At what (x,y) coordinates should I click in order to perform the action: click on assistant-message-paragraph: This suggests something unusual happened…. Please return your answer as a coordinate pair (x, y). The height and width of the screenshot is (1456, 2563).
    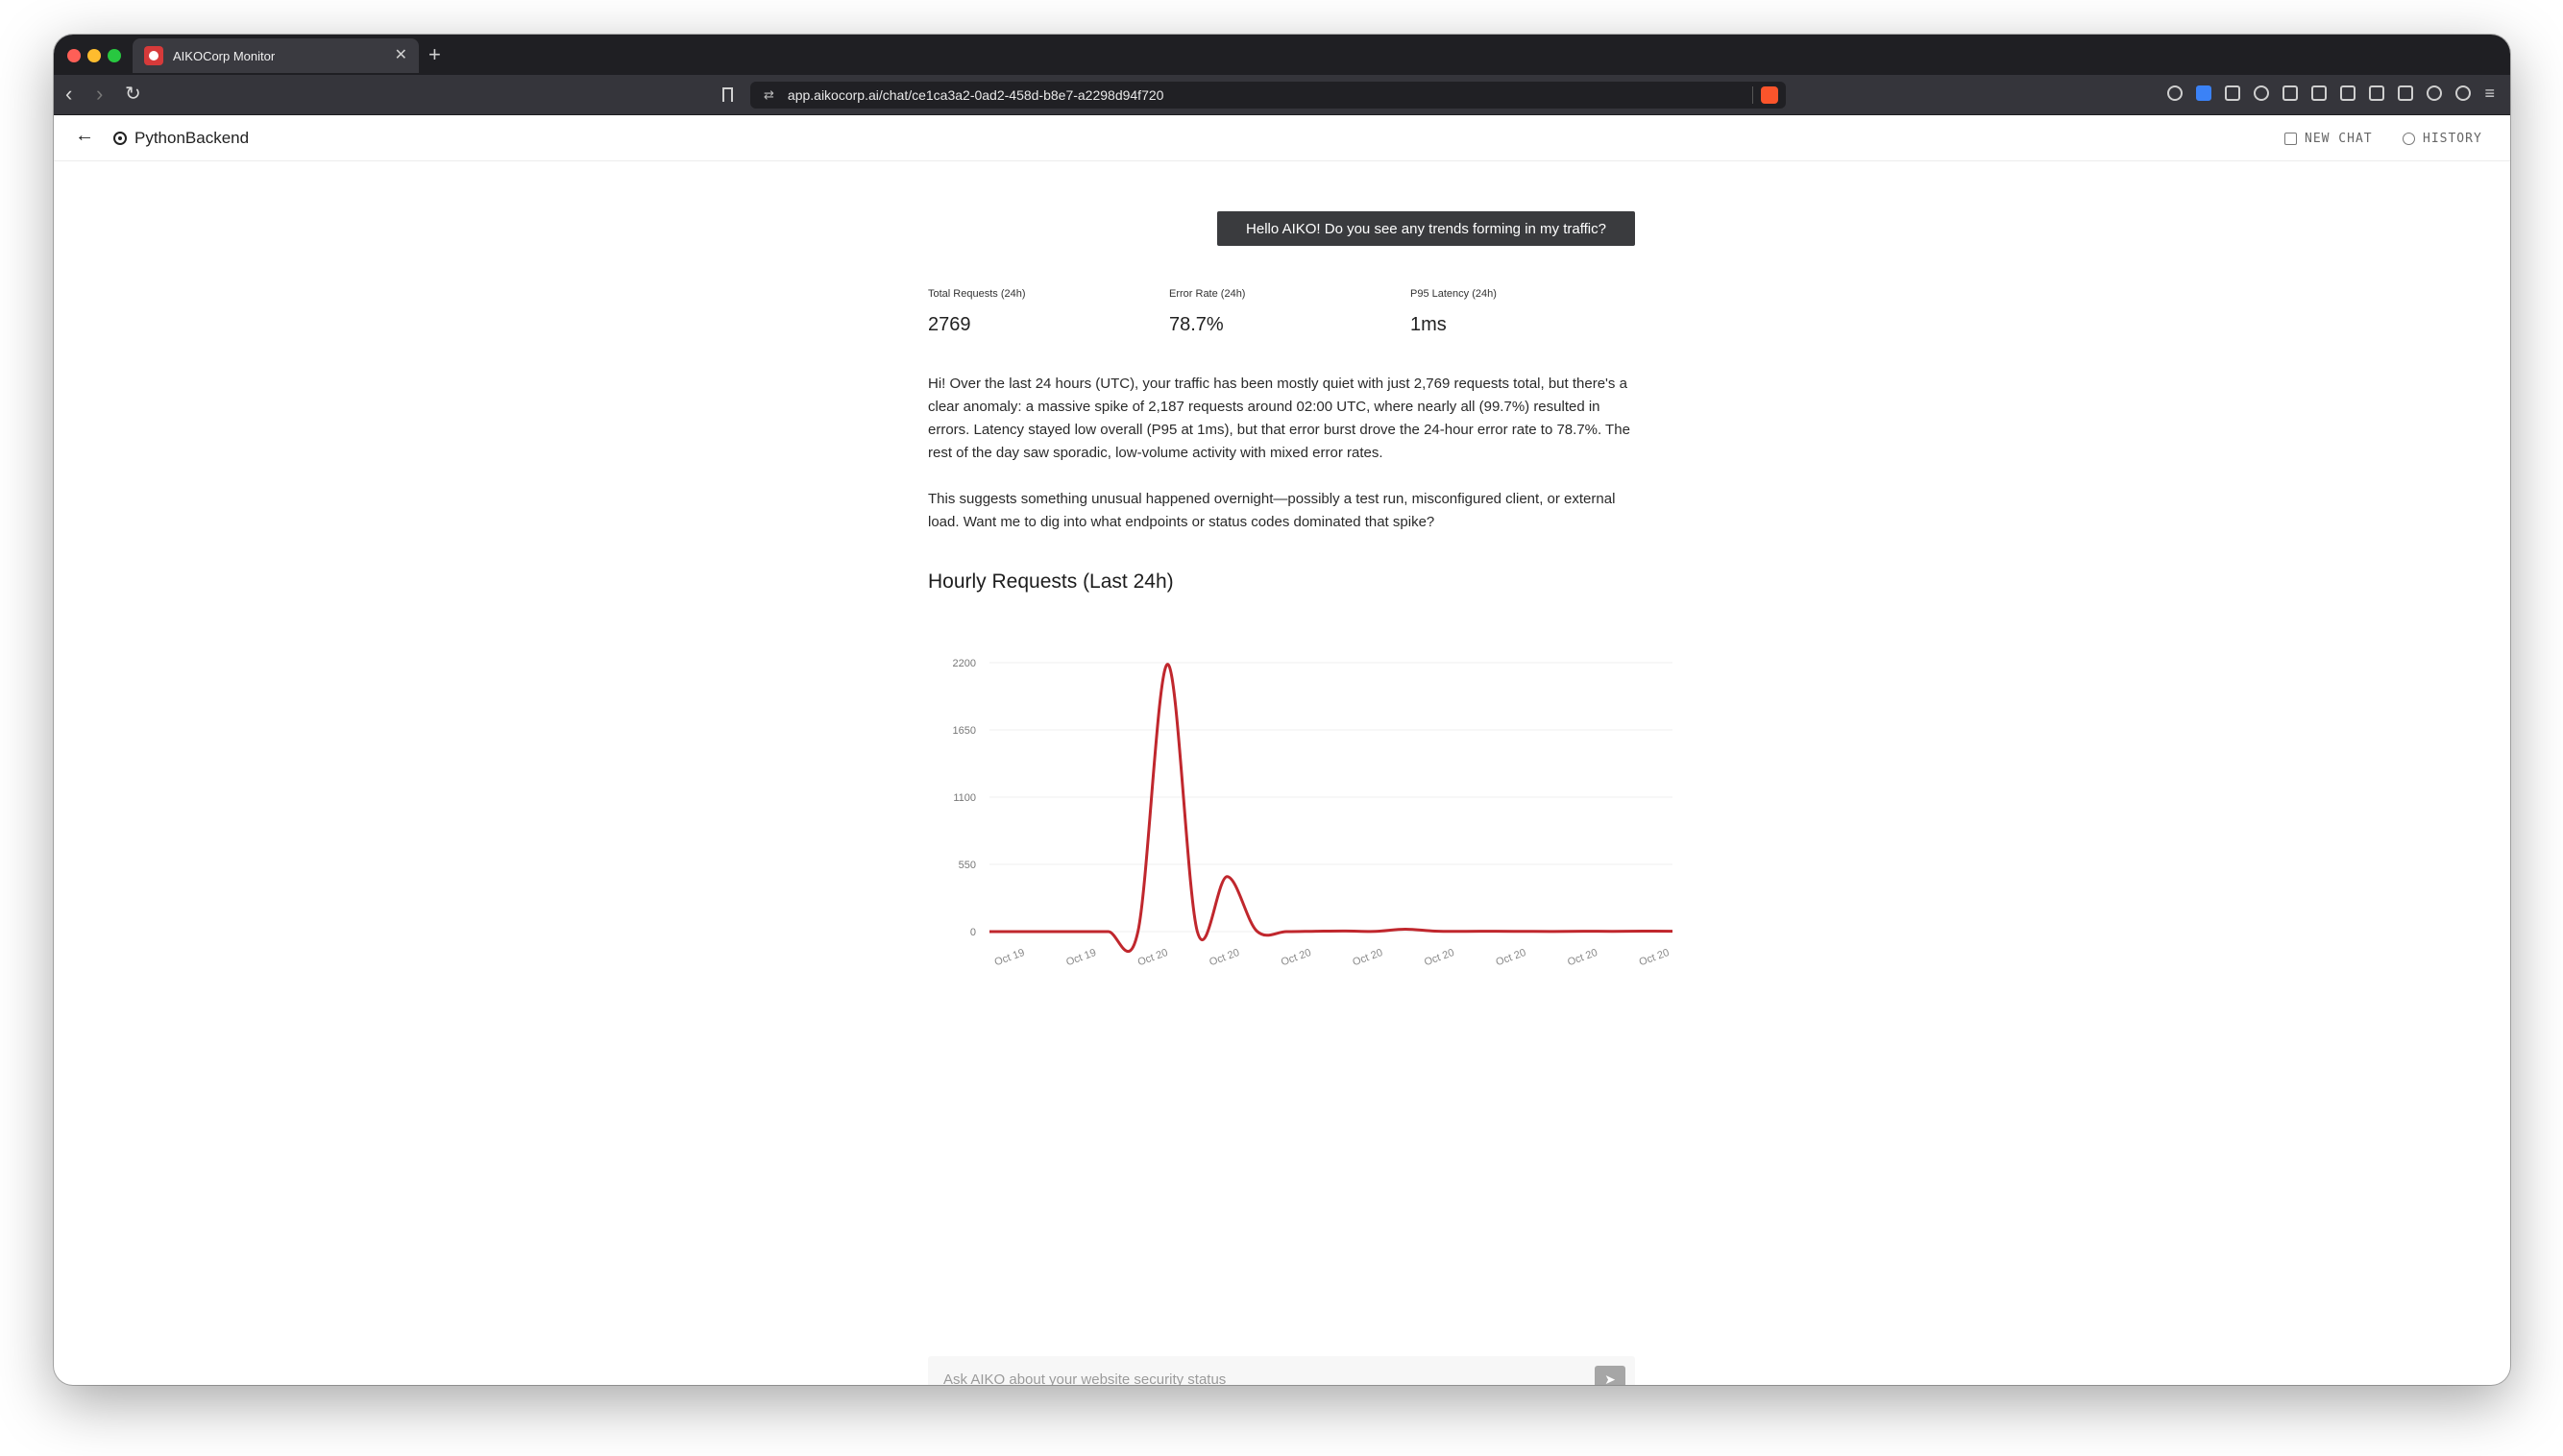
    Looking at the image, I should click on (1272, 510).